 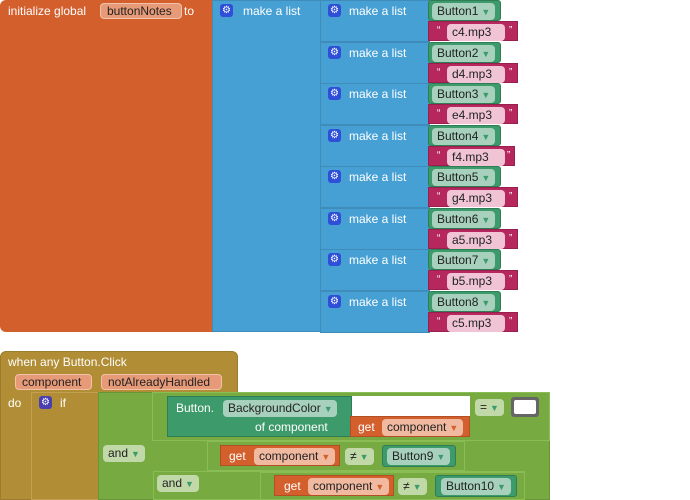 I want to click on property-dropdown: BackgroundColor ▼, so click(x=280, y=408).